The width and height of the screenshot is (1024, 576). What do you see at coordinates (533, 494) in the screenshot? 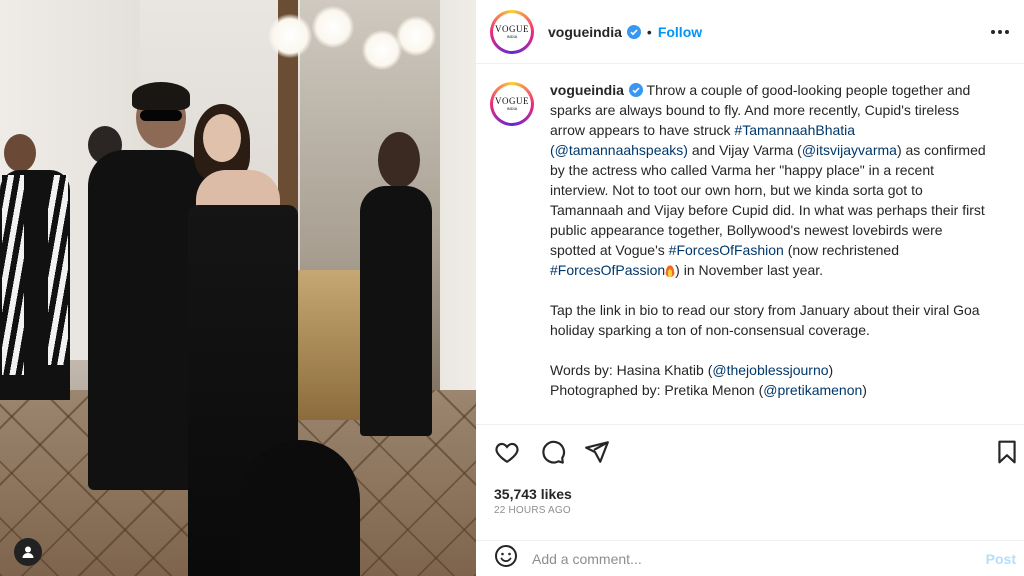
I see `likes-count: 35,743 likes` at bounding box center [533, 494].